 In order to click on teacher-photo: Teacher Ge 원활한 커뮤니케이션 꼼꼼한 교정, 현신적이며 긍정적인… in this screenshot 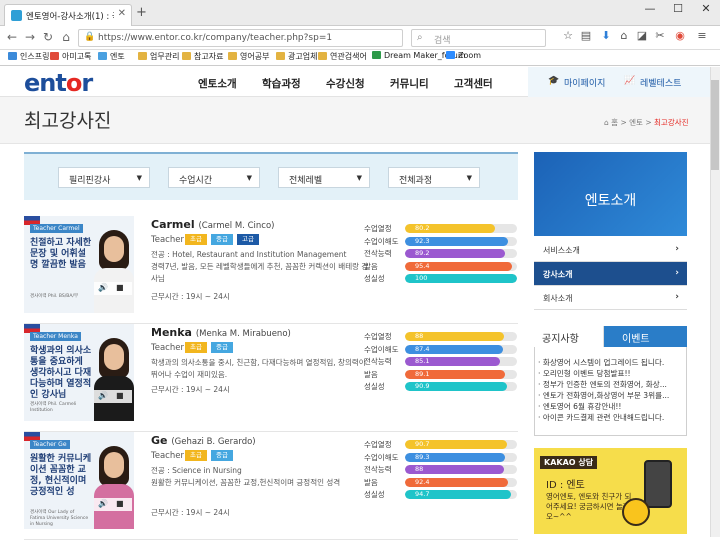, I will do `click(79, 480)`.